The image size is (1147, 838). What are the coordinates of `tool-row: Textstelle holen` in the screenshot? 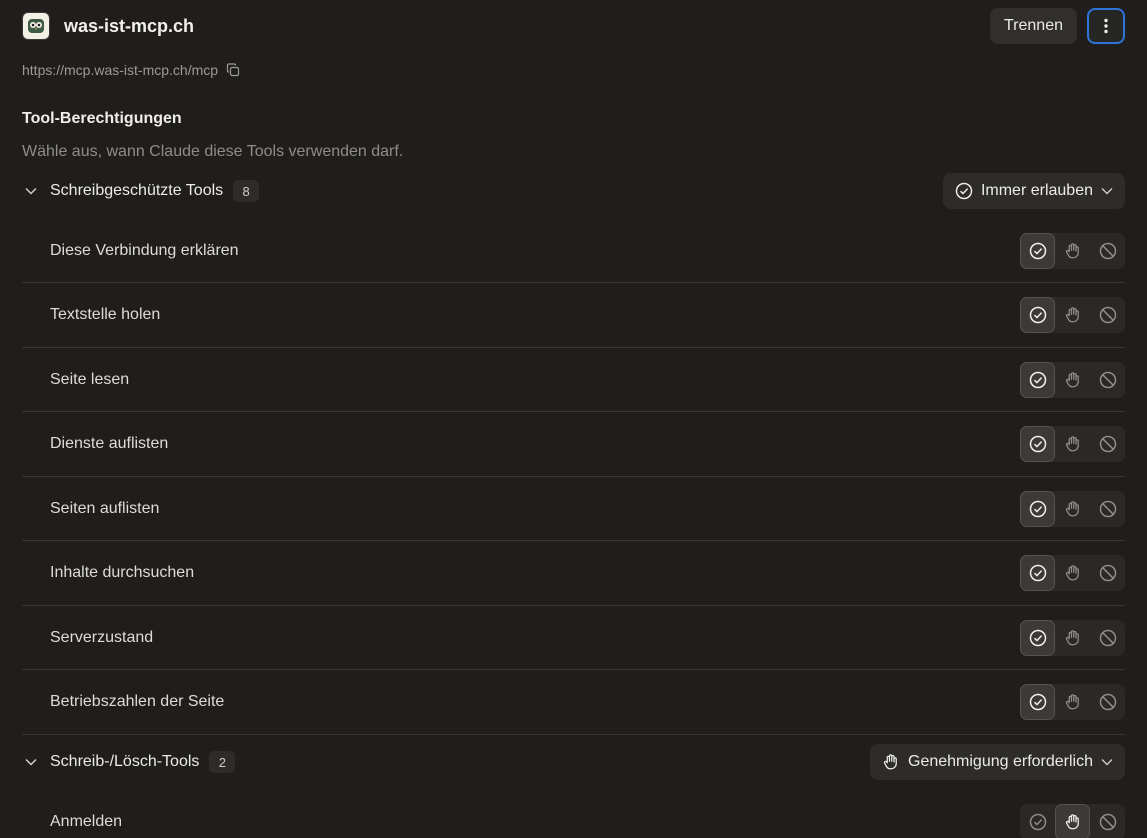 It's located at (573, 316).